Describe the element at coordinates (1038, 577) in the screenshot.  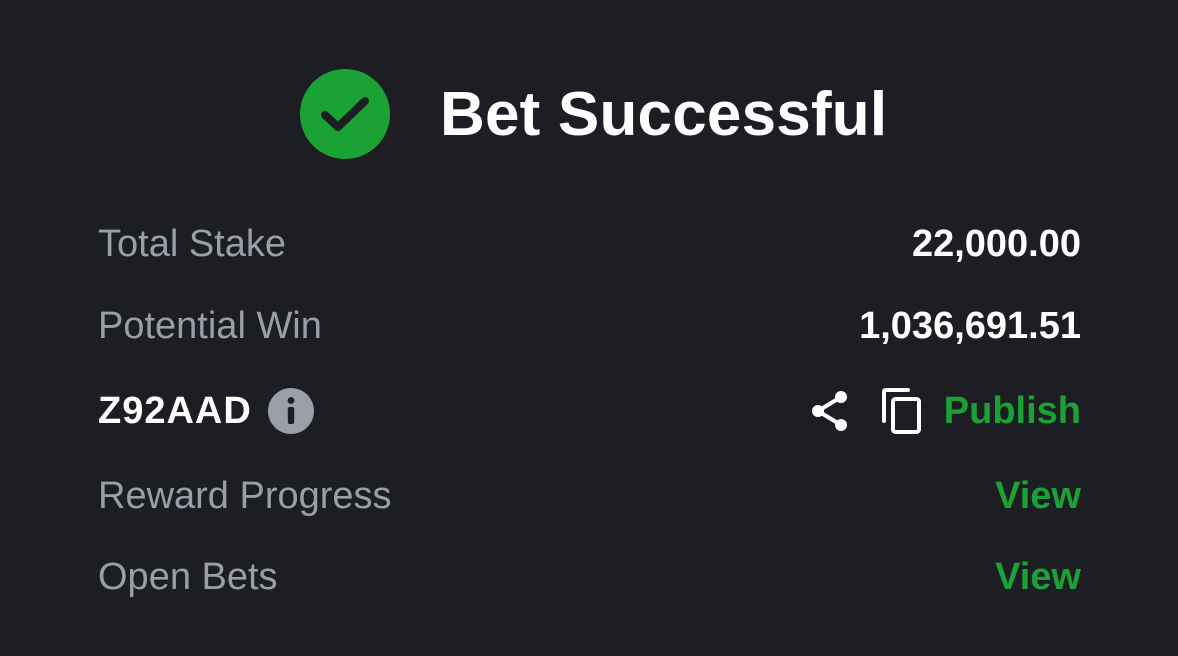
I see `open-bets-view-link: View` at that location.